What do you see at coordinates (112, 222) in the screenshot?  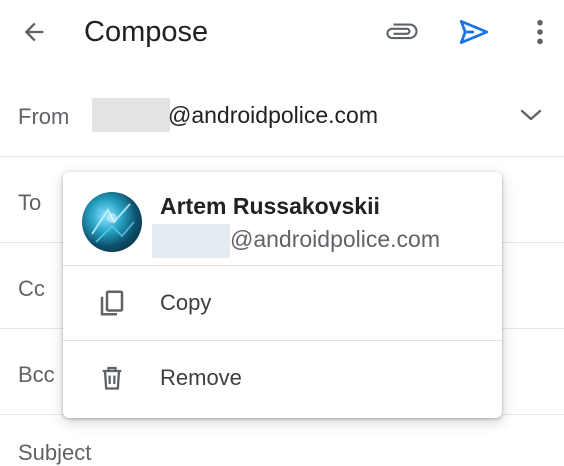 I see `avatar` at bounding box center [112, 222].